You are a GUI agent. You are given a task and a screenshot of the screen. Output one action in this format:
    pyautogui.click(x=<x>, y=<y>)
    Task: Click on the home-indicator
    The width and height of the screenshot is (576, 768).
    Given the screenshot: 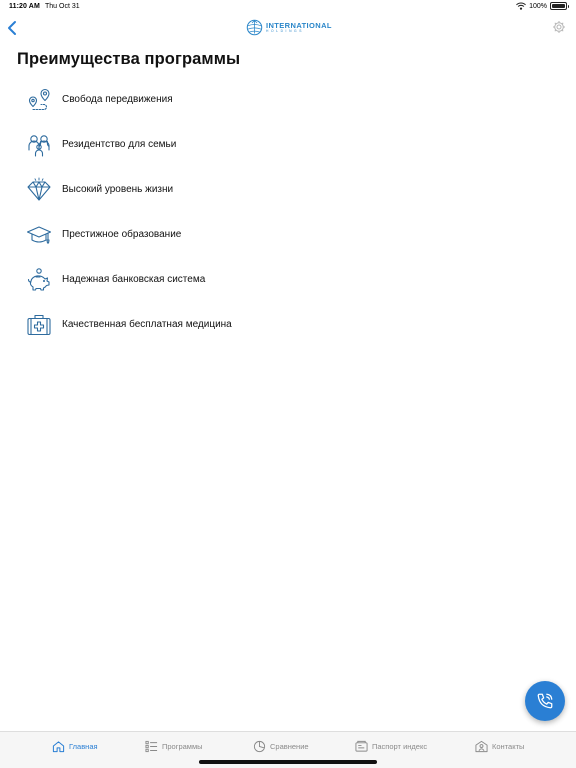 What is the action you would take?
    pyautogui.click(x=288, y=762)
    